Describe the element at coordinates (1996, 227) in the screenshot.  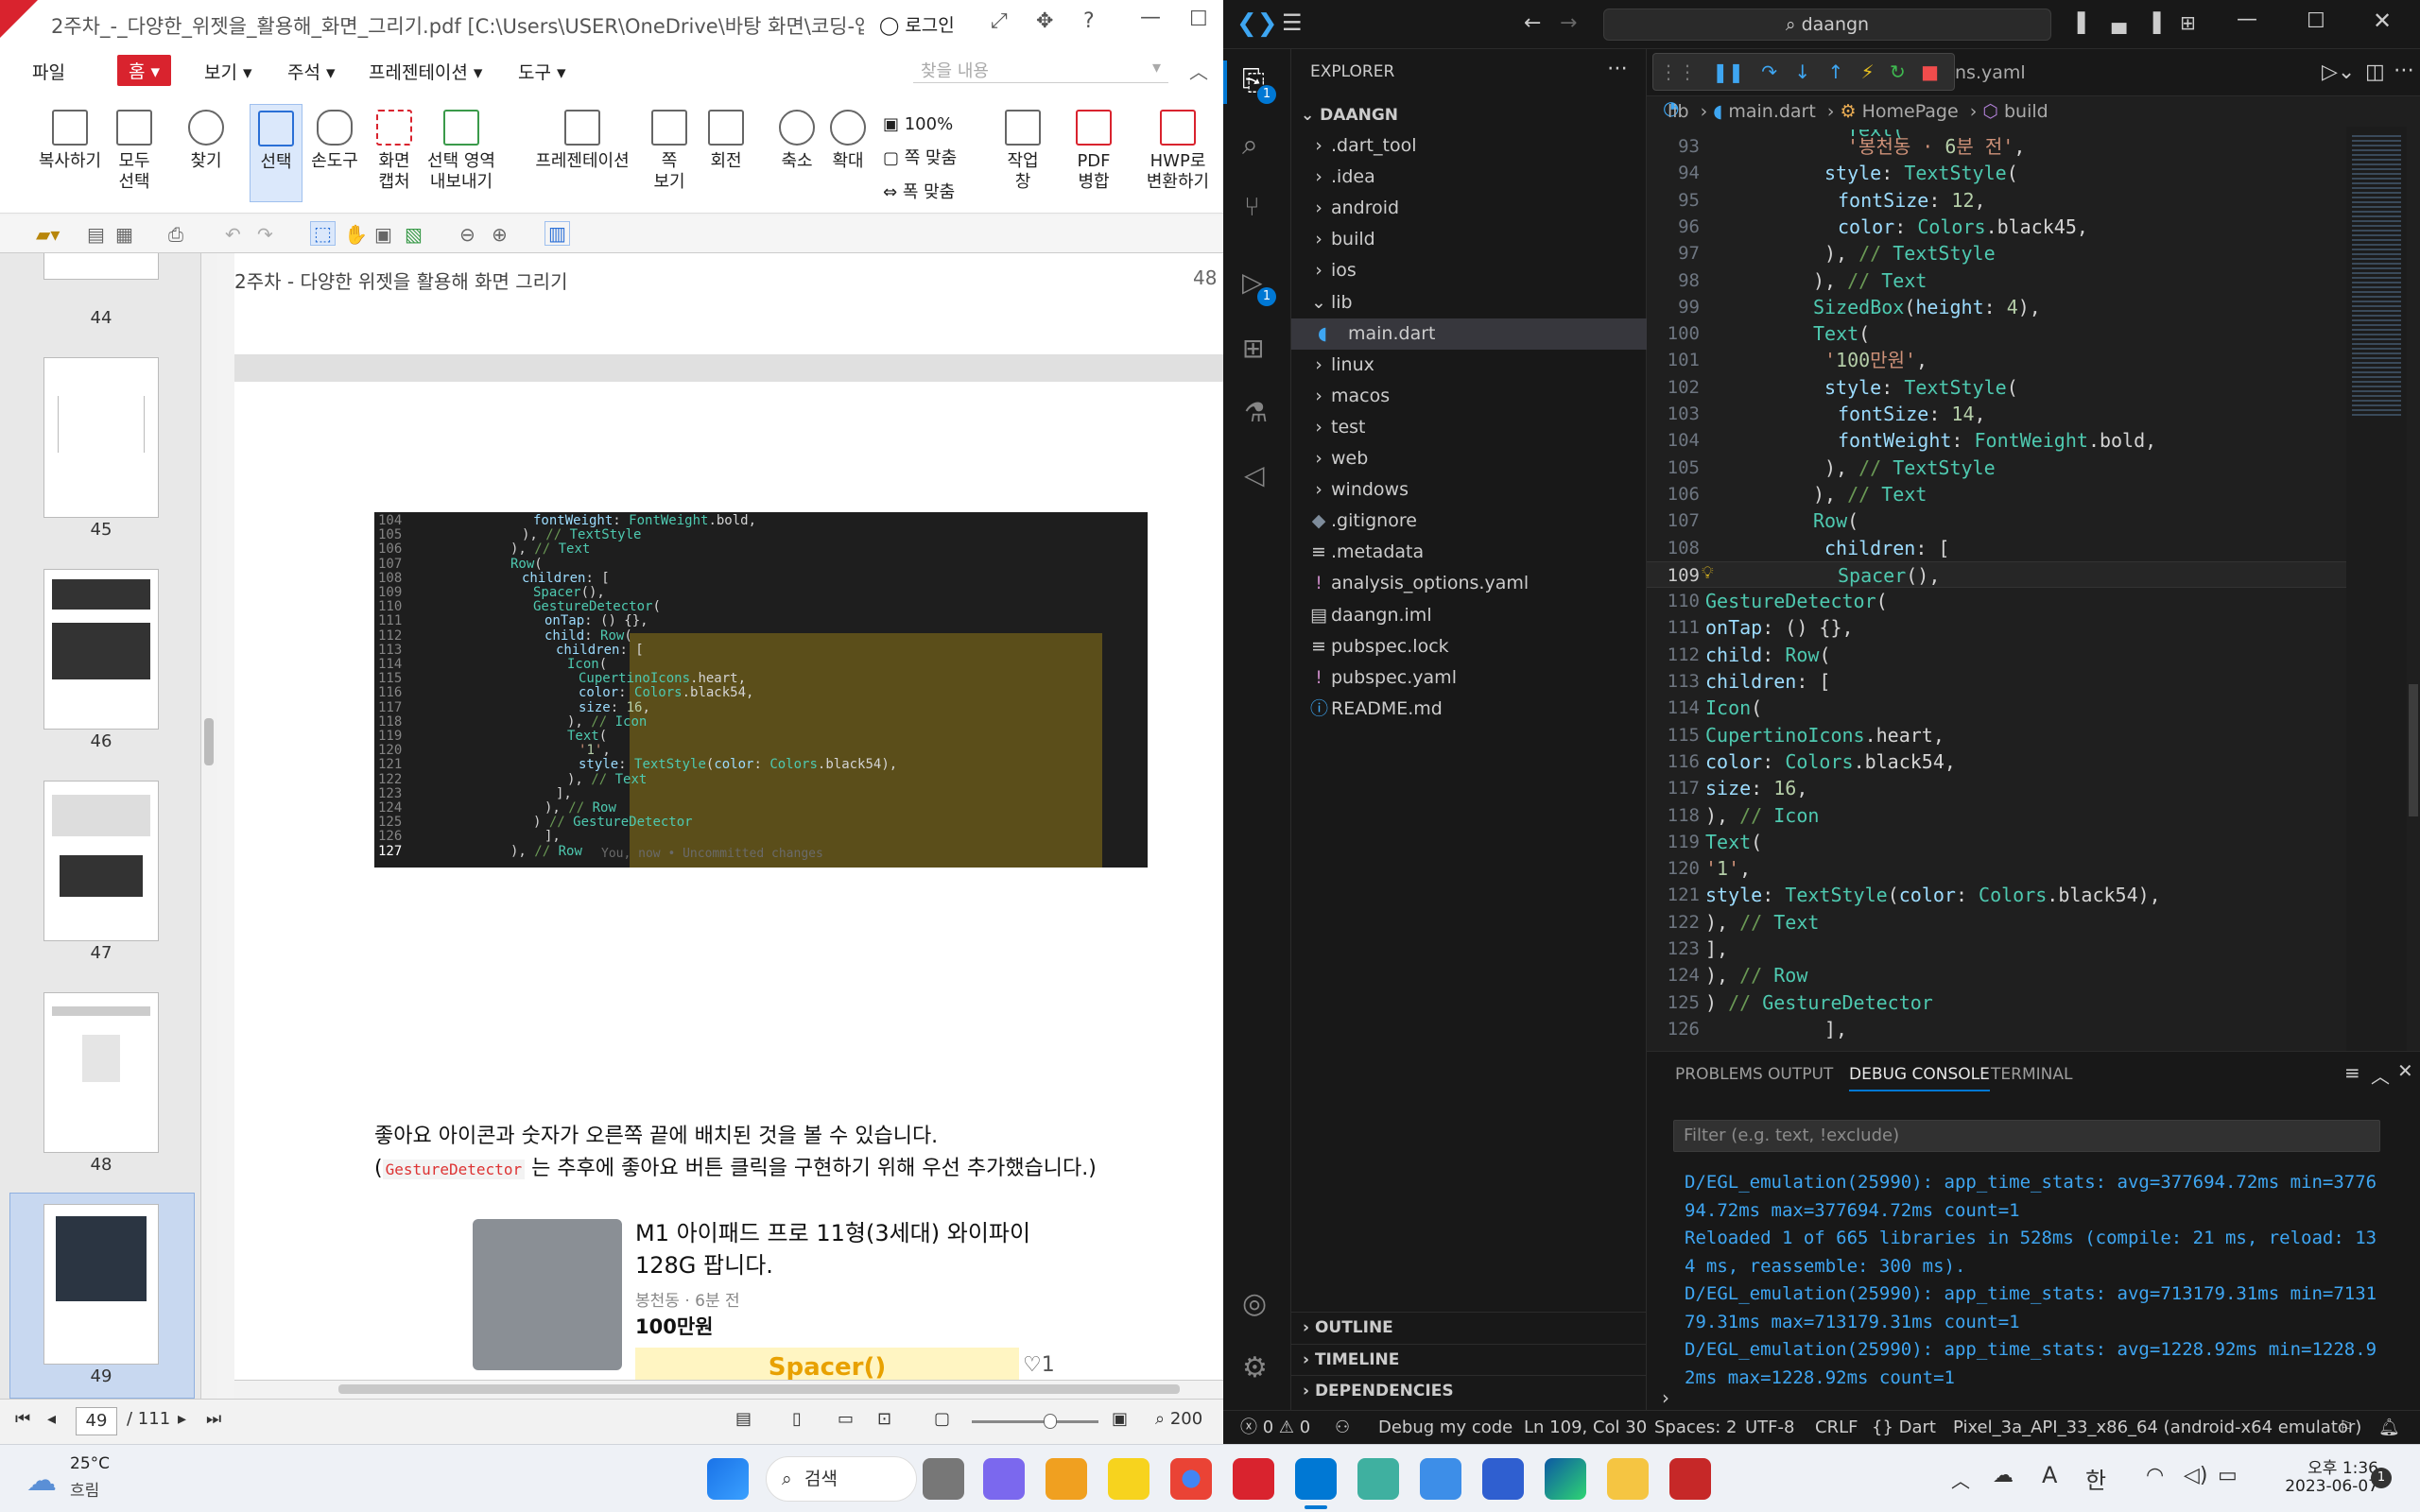
I see `editor-line: 96 color: Colors.black45,` at that location.